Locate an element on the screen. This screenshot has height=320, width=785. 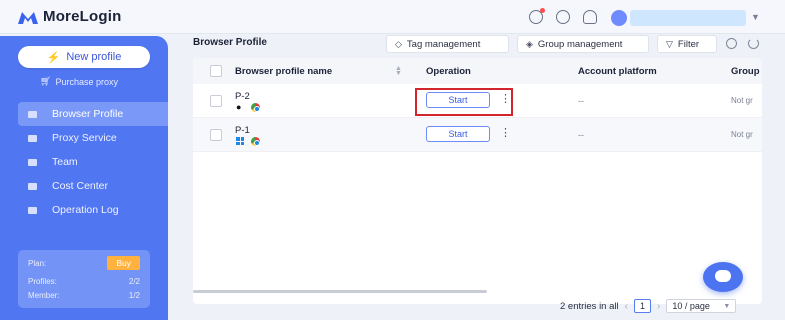
morelogin-logo-icon is located at coordinates (28, 17).